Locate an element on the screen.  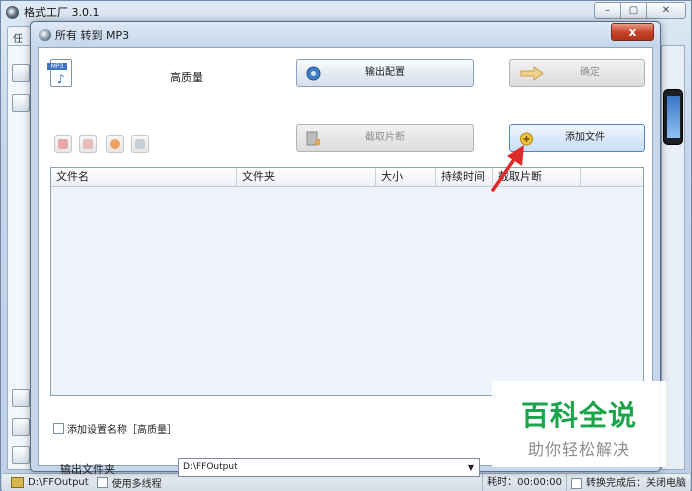
dialog-close-button: x is located at coordinates (632, 32).